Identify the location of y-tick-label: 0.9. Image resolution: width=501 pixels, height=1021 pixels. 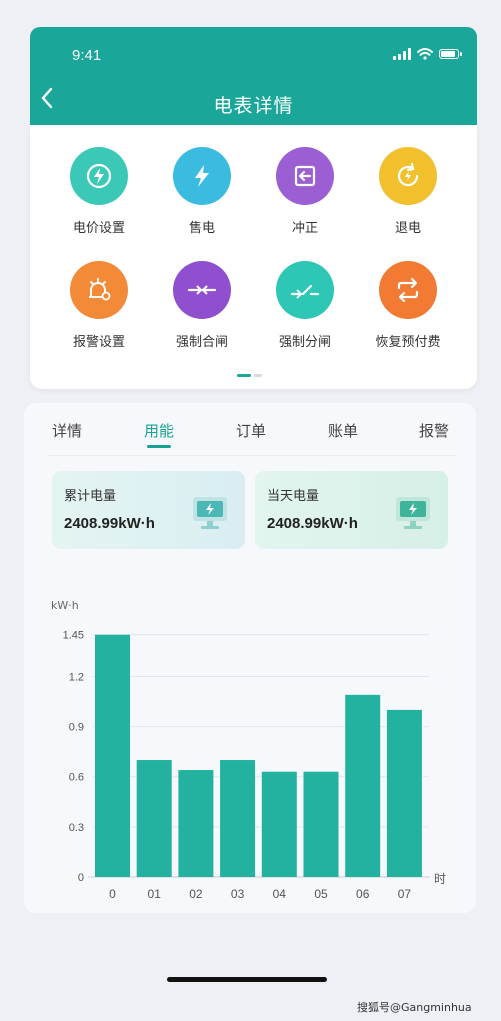
(76, 728).